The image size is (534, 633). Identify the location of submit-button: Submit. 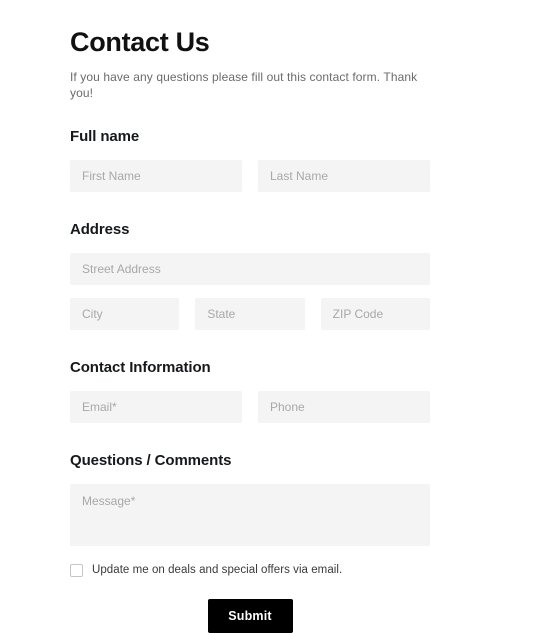
(250, 616).